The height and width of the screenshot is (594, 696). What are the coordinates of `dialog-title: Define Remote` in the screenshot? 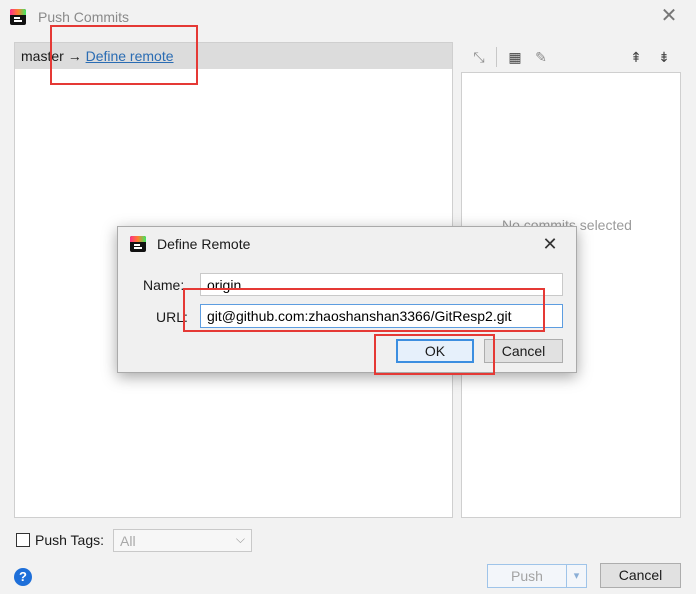 It's located at (204, 244).